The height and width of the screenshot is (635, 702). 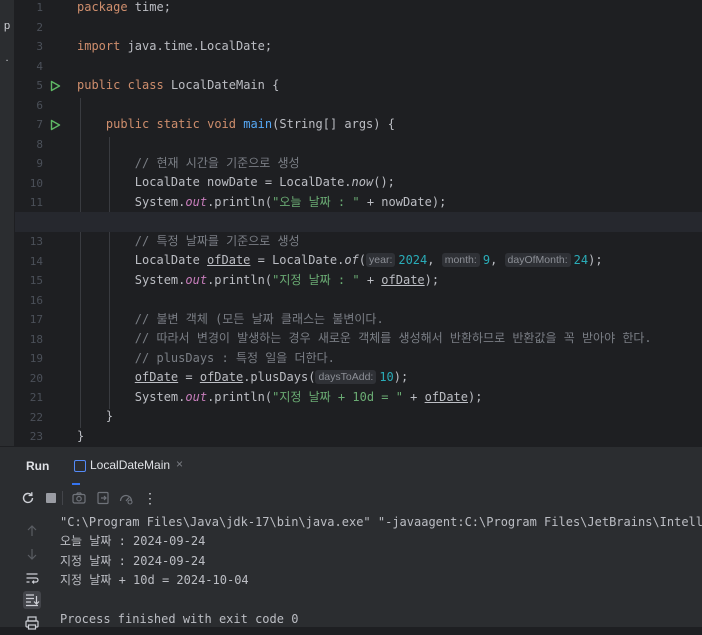 I want to click on line-number: 7, so click(x=39, y=124).